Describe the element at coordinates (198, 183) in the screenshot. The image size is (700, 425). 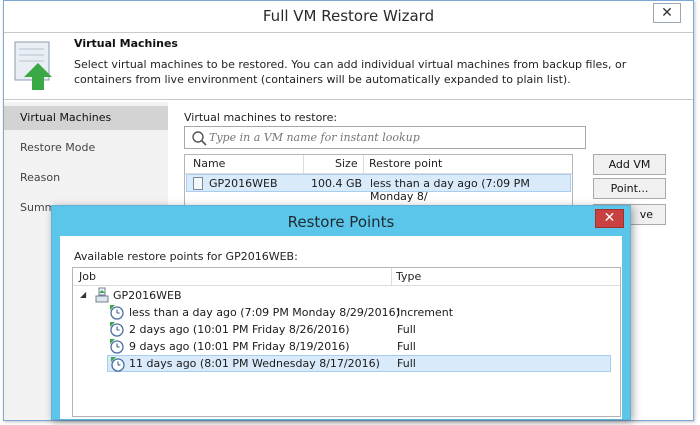
I see `vm-icon` at that location.